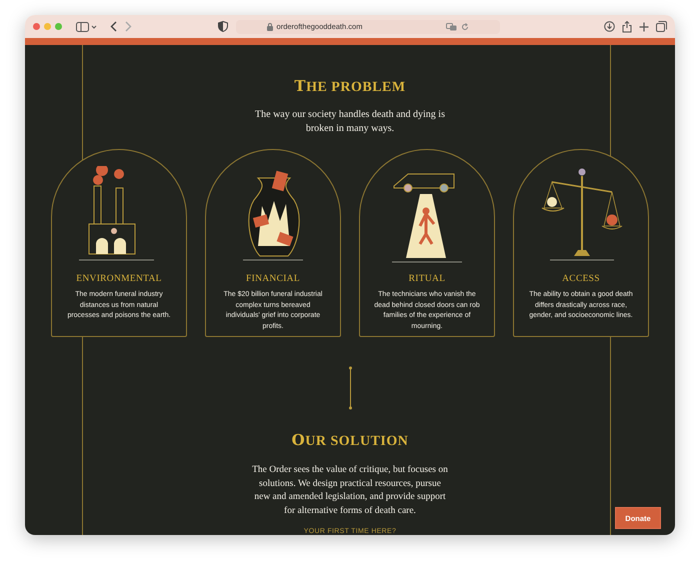 The image size is (699, 568). I want to click on connector-line, so click(350, 388).